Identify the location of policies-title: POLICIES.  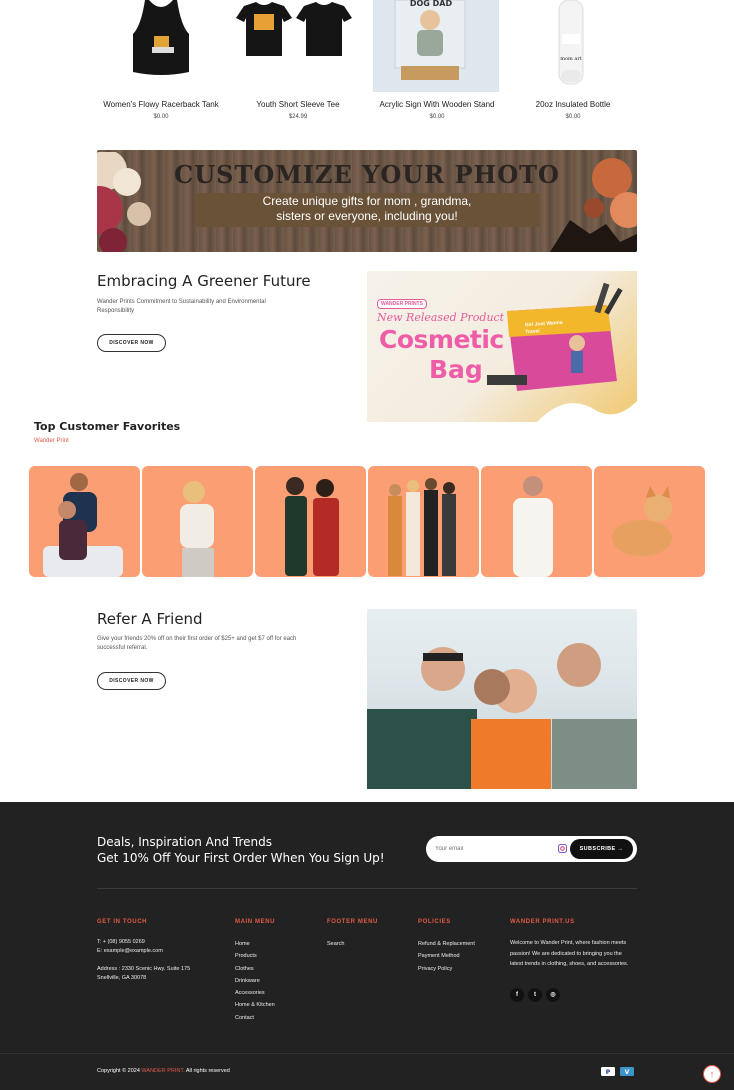
(434, 922).